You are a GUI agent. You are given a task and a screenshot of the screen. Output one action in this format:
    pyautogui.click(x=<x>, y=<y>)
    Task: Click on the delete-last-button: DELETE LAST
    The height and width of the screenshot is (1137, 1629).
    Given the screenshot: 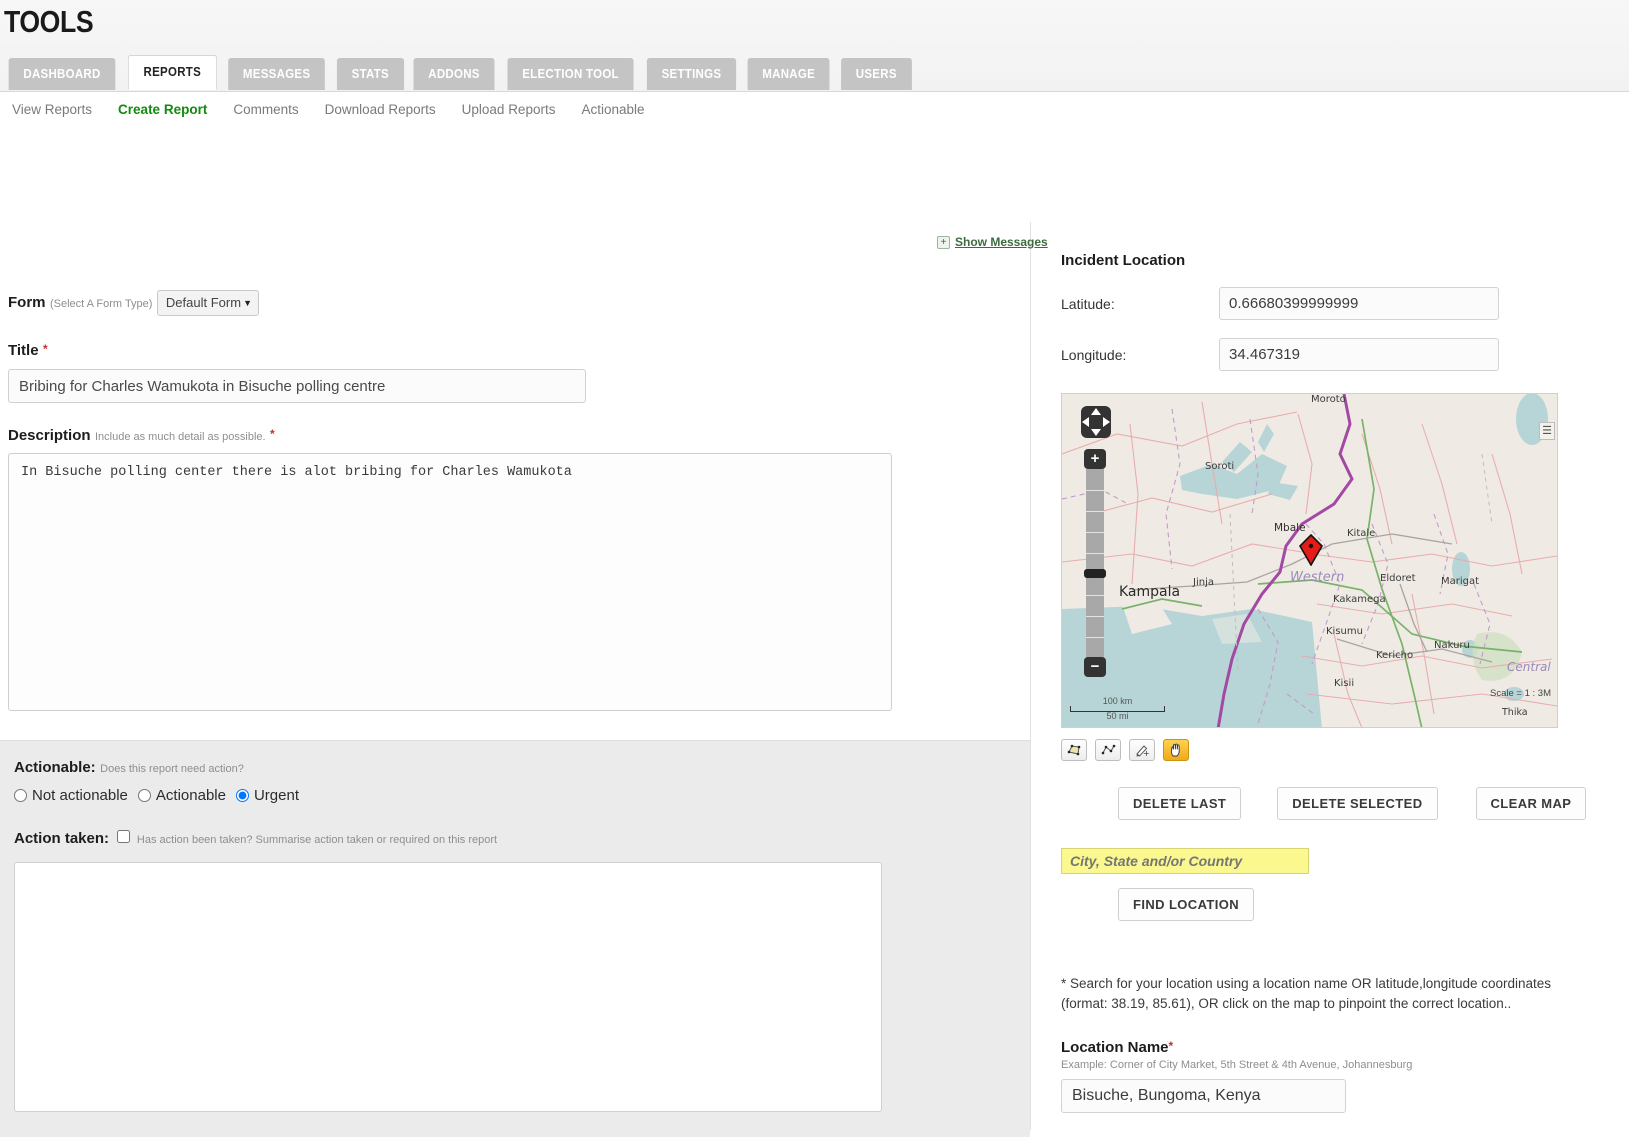 What is the action you would take?
    pyautogui.click(x=1180, y=803)
    